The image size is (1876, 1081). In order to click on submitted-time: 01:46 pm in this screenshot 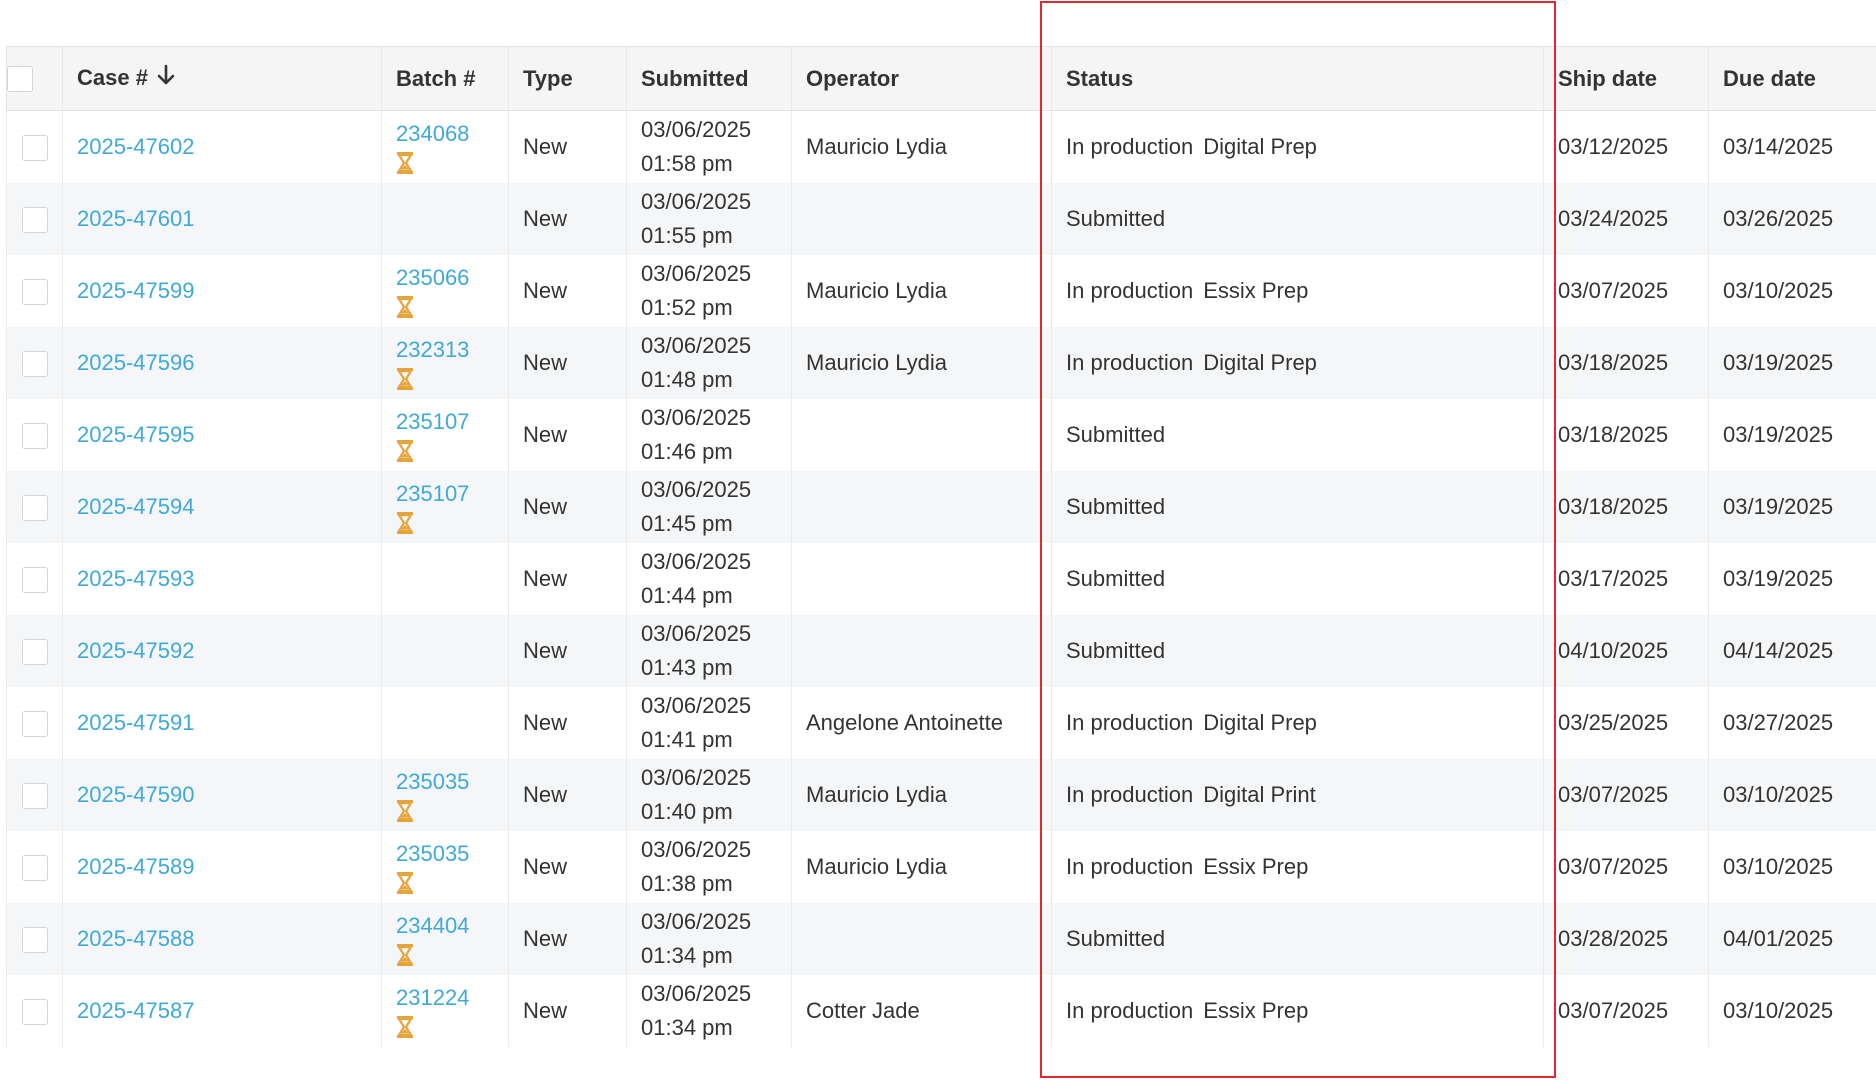, I will do `click(687, 451)`.